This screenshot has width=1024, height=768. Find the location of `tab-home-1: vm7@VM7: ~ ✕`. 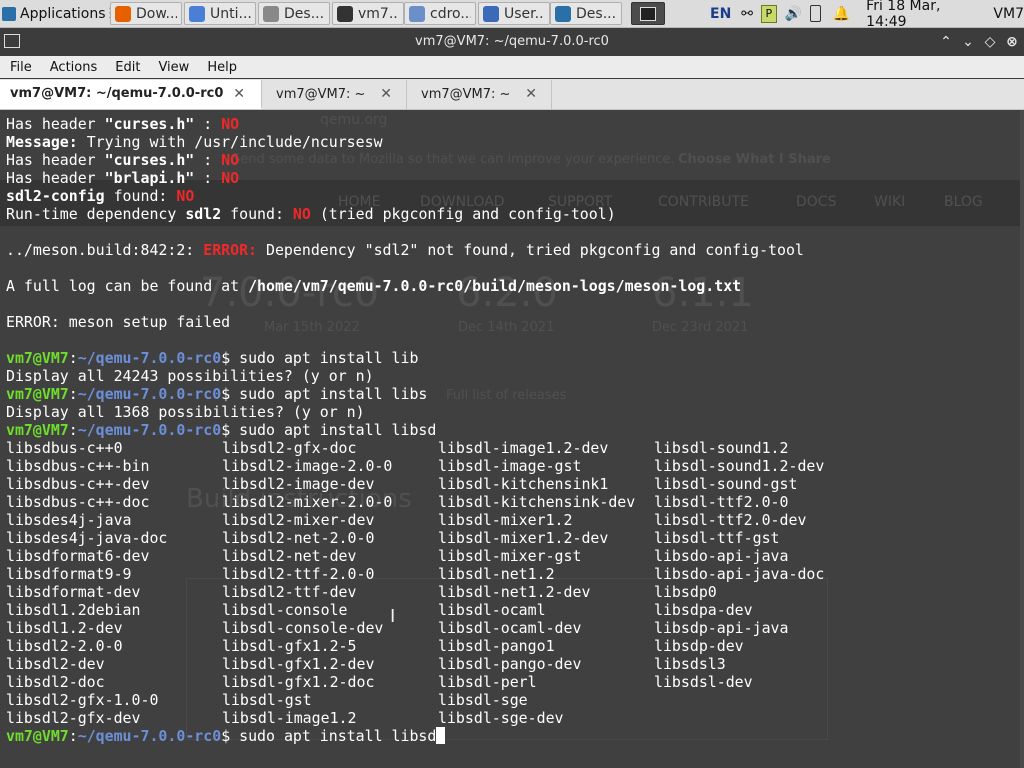

tab-home-1: vm7@VM7: ~ ✕ is located at coordinates (334, 94).